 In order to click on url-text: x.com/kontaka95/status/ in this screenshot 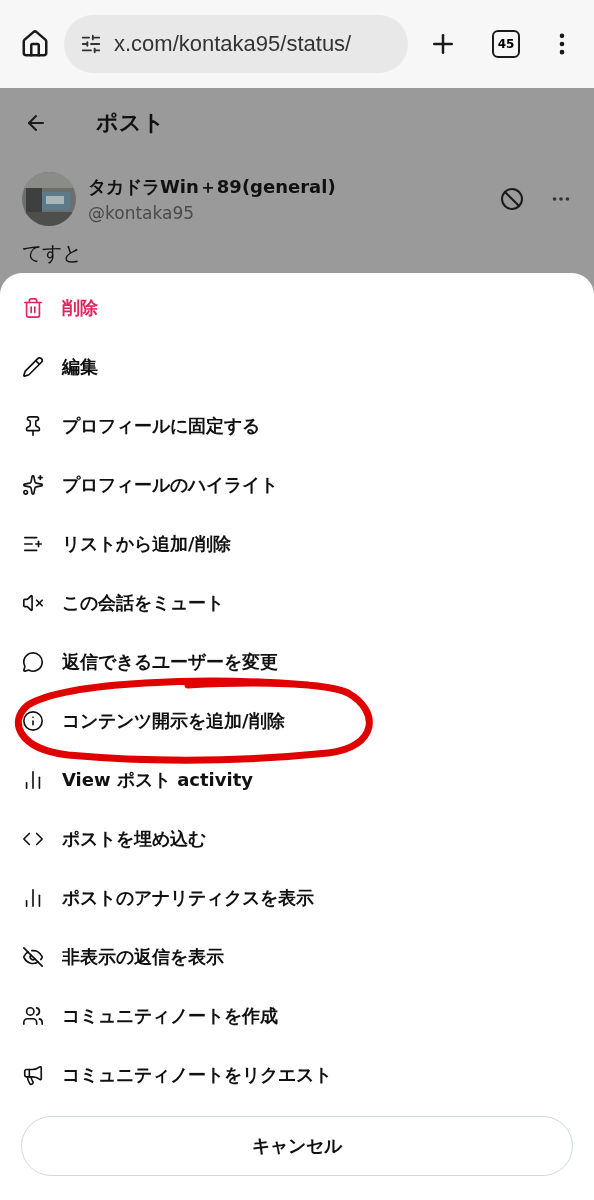, I will do `click(233, 44)`.